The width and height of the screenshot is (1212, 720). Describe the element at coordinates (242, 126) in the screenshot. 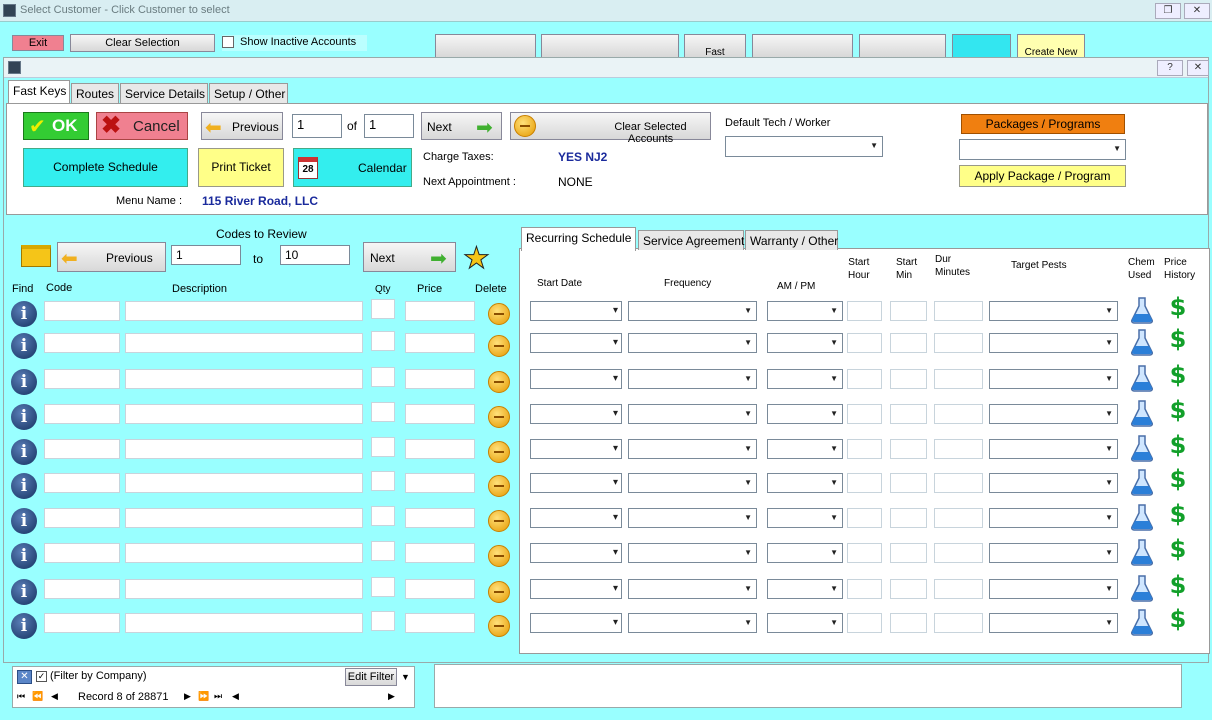

I see `previous-page-button: ⬅ Previous` at that location.